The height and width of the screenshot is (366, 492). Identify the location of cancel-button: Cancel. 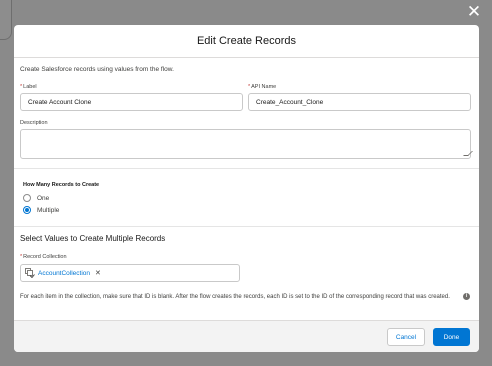
(406, 337).